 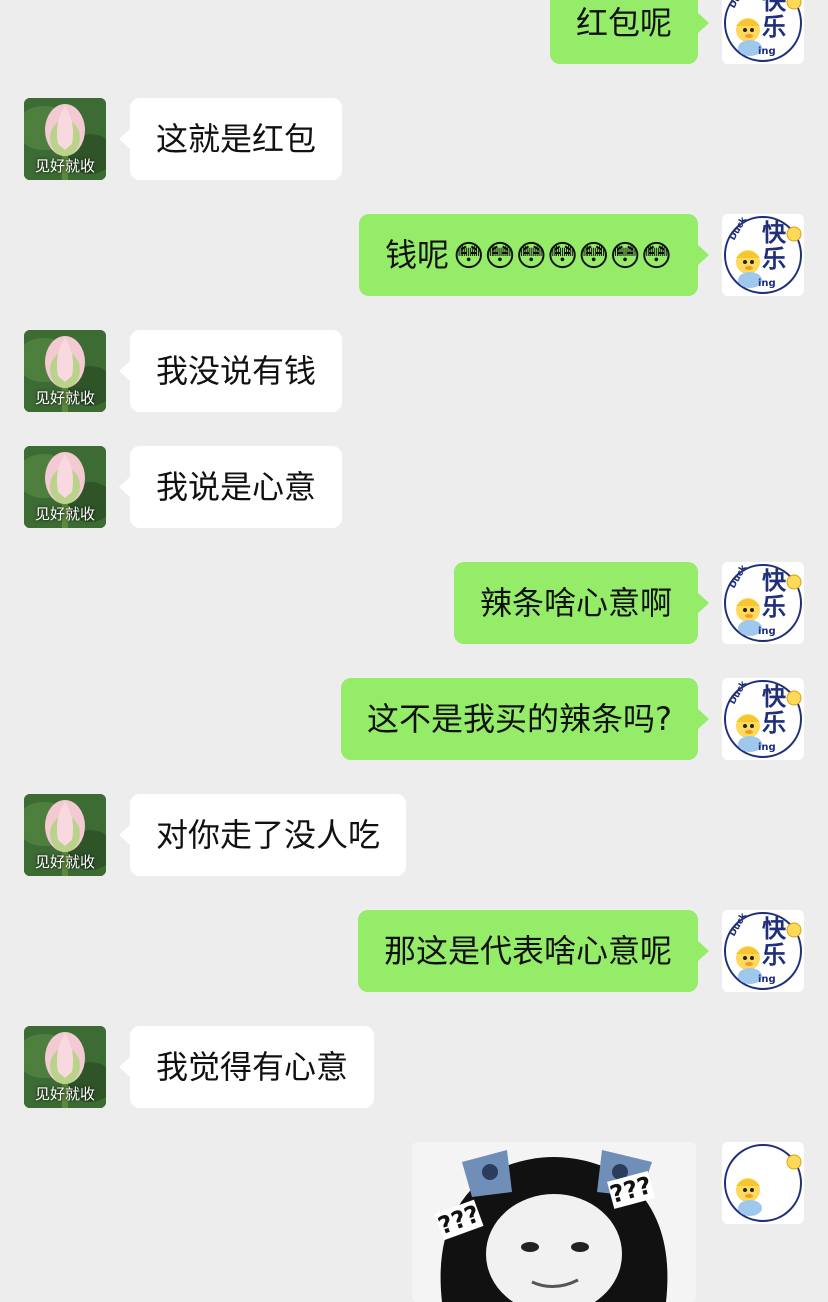 I want to click on incoming-message-bubble: 我说是心意, so click(x=230, y=487).